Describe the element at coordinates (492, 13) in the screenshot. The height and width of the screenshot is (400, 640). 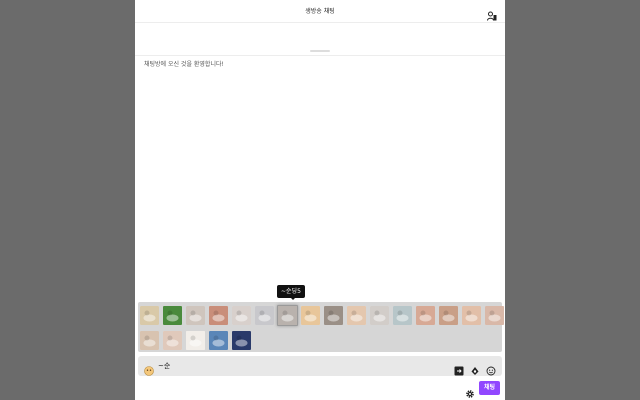
I see `users-icon` at that location.